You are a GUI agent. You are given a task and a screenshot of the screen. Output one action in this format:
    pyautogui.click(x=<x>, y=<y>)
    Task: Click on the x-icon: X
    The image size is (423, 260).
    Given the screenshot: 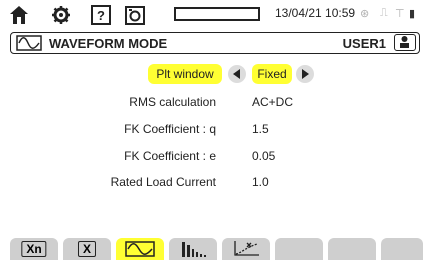 What is the action you would take?
    pyautogui.click(x=87, y=249)
    